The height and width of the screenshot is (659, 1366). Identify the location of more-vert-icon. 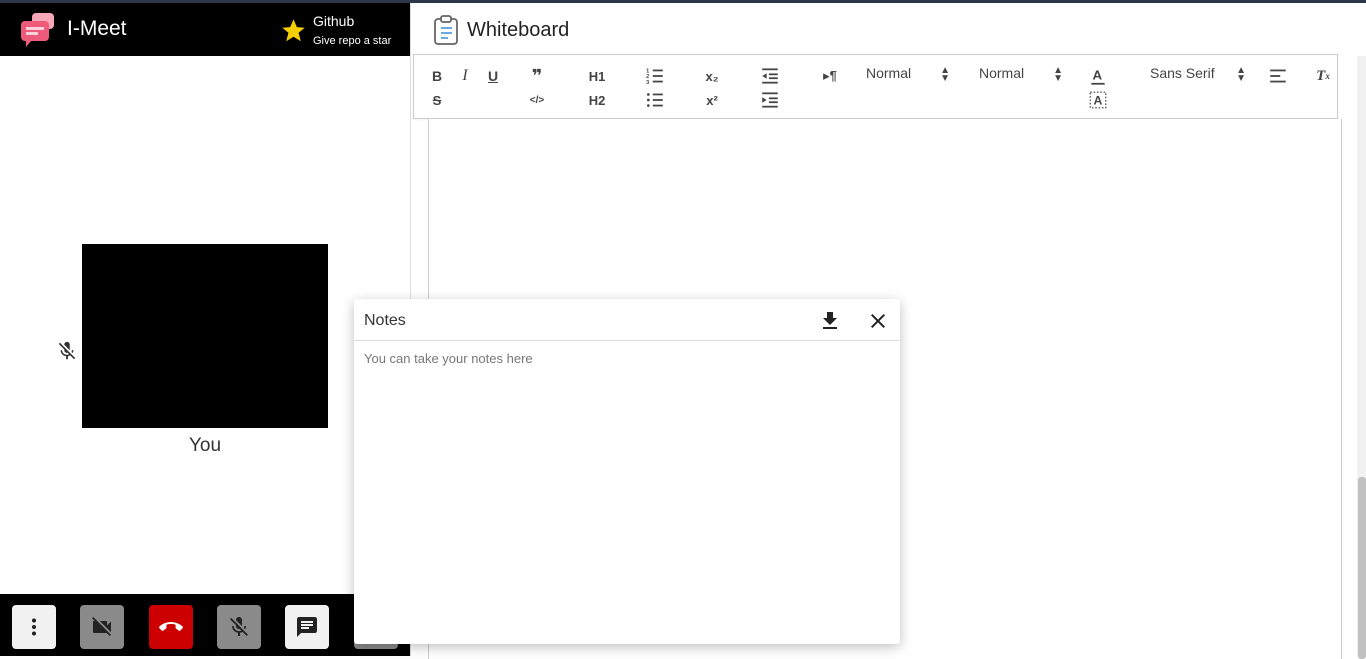
(34, 627).